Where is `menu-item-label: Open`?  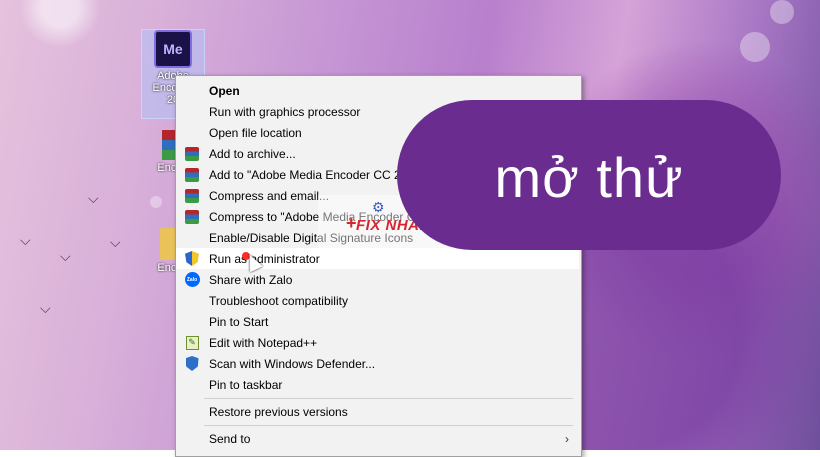
menu-item-label: Open is located at coordinates (224, 90).